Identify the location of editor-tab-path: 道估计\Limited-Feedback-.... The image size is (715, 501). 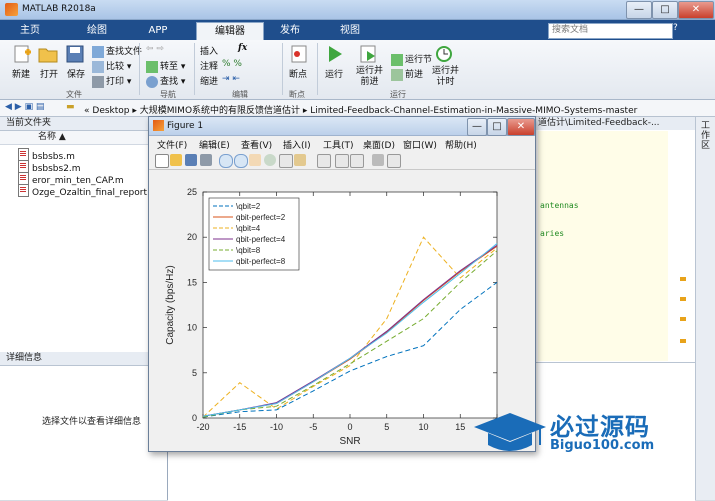
(616, 123).